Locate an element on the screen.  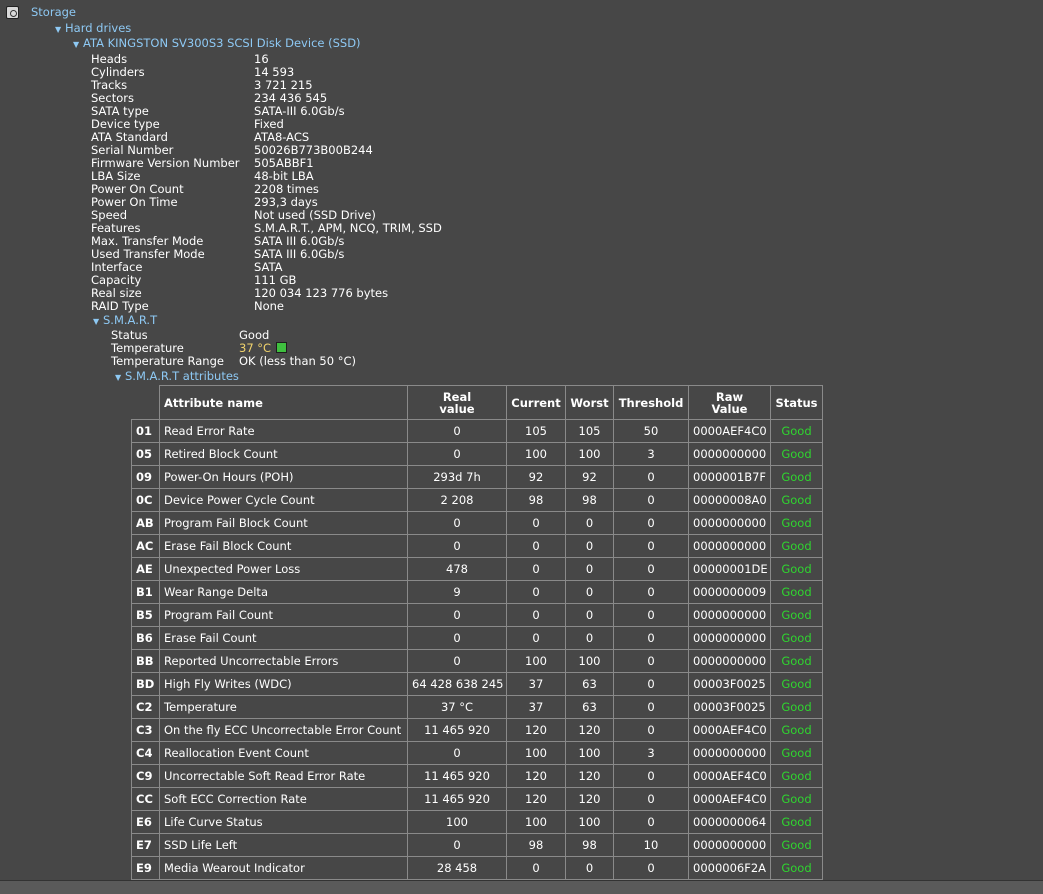
attr-id: C4 is located at coordinates (145, 753).